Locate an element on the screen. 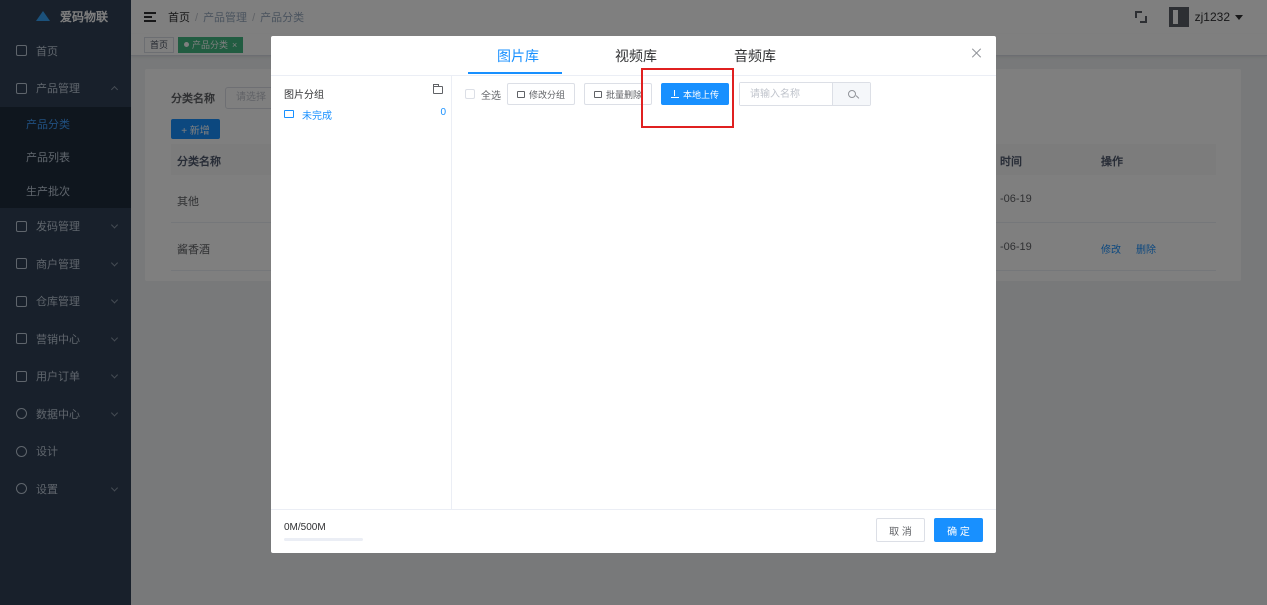 The image size is (1267, 605). select-all-checkbox is located at coordinates (470, 94).